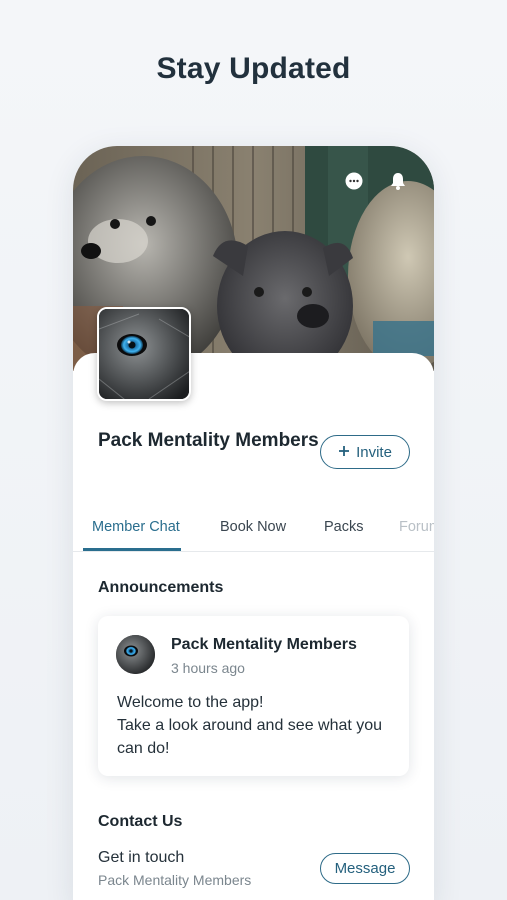 This screenshot has height=900, width=507. What do you see at coordinates (344, 527) in the screenshot?
I see `tab-packs: Packs` at bounding box center [344, 527].